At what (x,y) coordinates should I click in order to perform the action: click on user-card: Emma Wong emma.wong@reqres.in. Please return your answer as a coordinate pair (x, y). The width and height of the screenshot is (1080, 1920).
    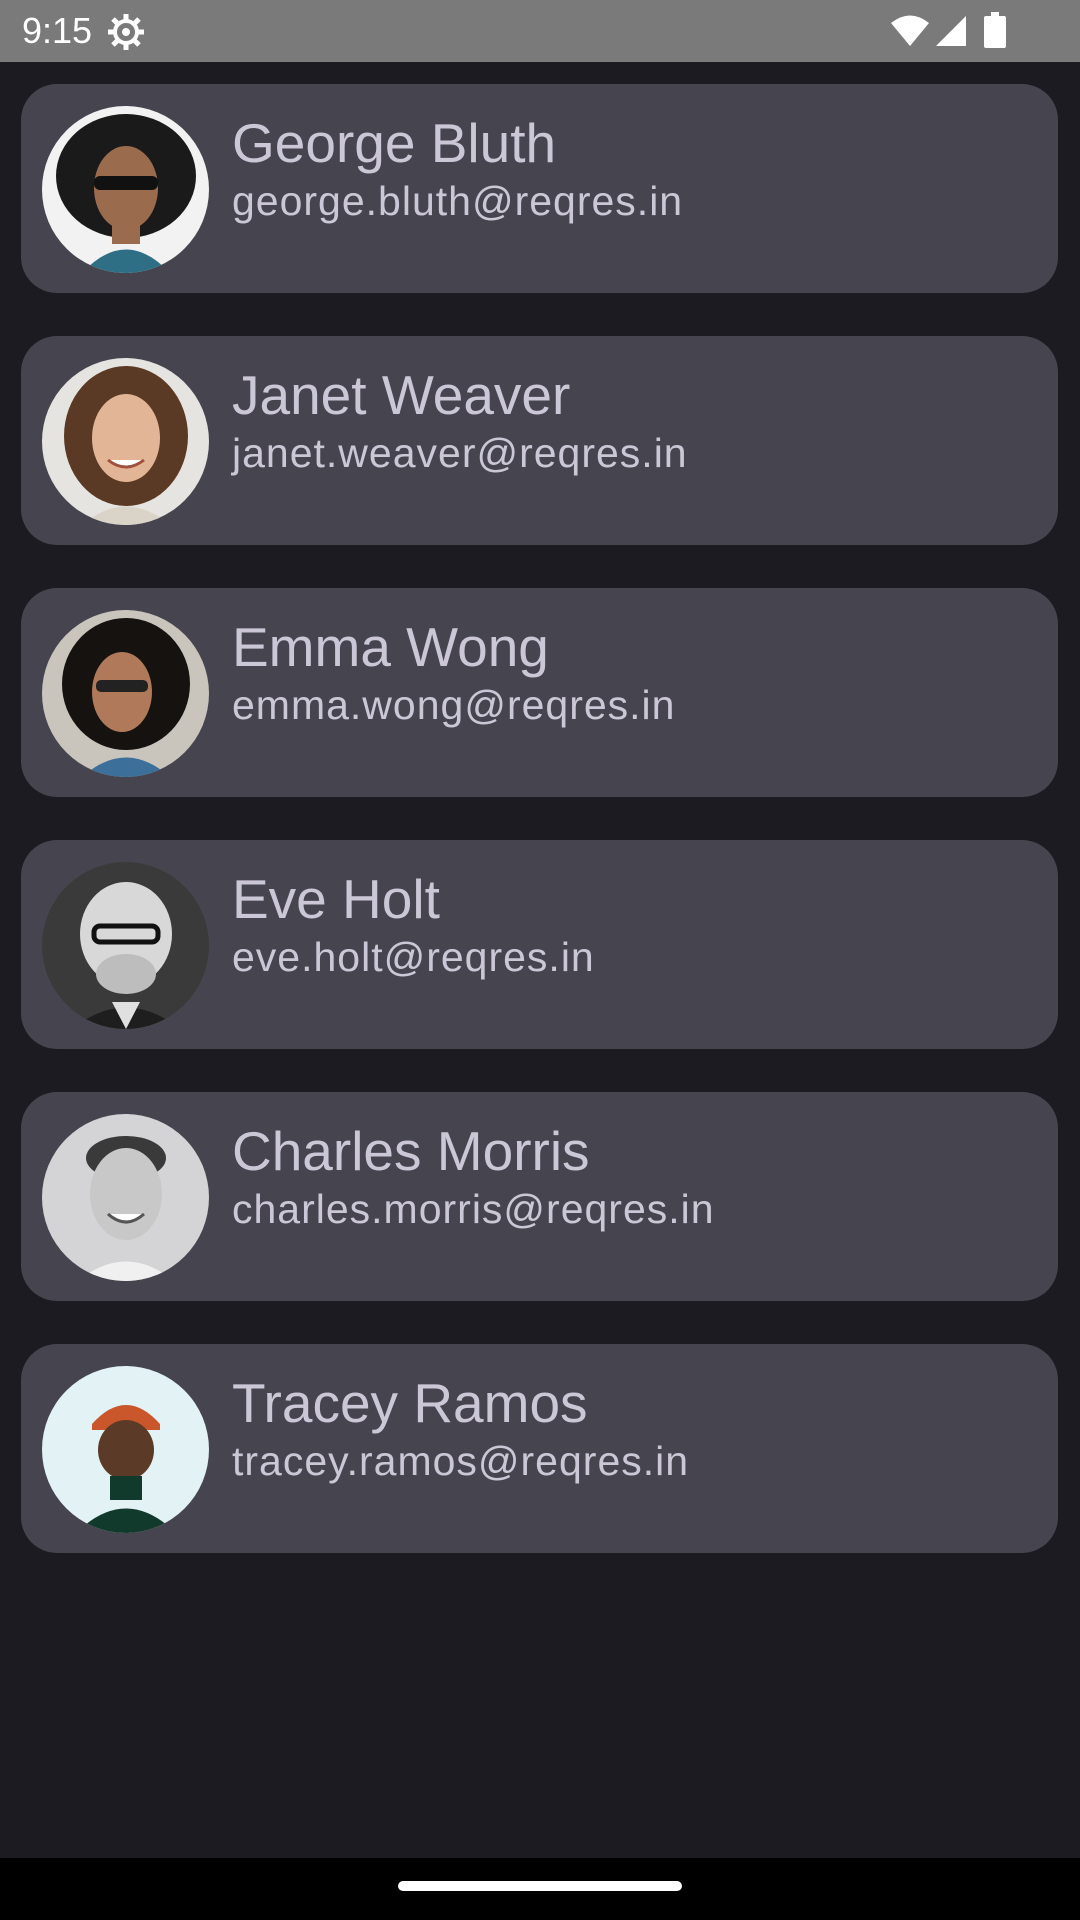
    Looking at the image, I should click on (539, 692).